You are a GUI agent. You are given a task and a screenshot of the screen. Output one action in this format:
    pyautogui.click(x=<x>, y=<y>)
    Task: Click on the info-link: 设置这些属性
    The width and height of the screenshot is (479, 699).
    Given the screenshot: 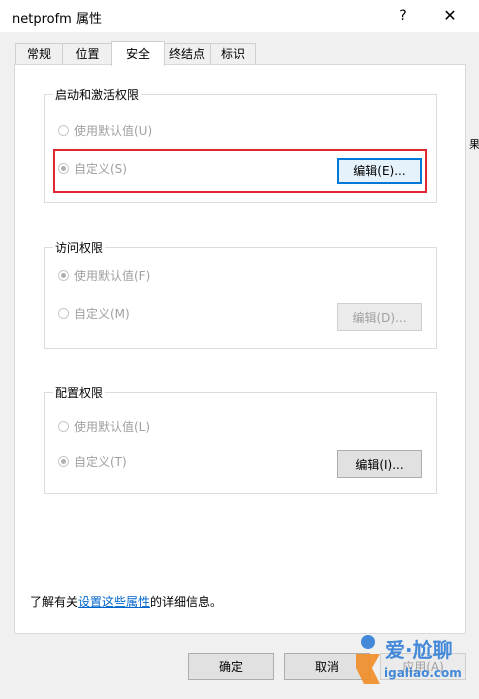 What is the action you would take?
    pyautogui.click(x=114, y=602)
    